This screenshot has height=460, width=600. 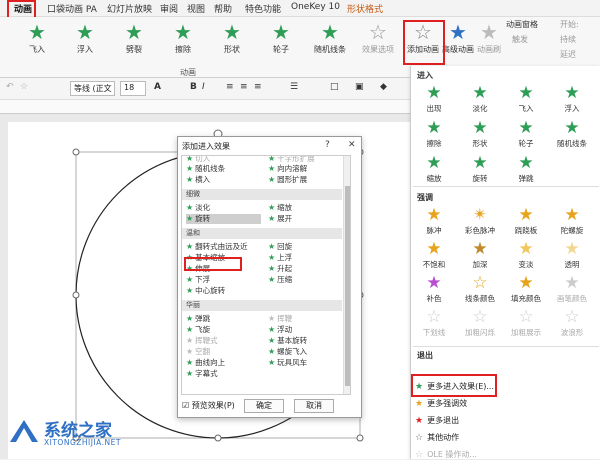 I want to click on list-item: ★ 浮动, so click(x=280, y=330).